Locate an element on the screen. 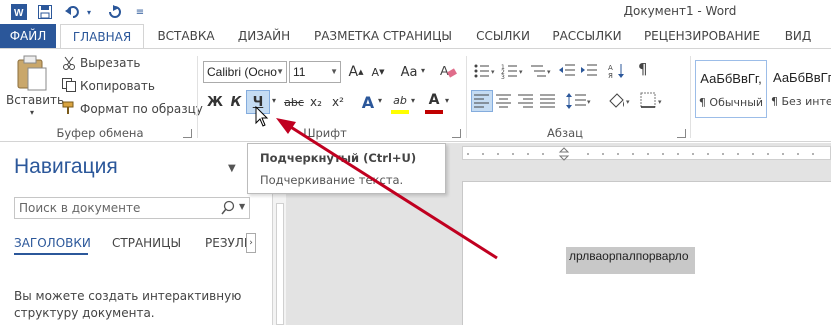 The image size is (831, 325). selected-text: лрлваорпалпорварло is located at coordinates (630, 260).